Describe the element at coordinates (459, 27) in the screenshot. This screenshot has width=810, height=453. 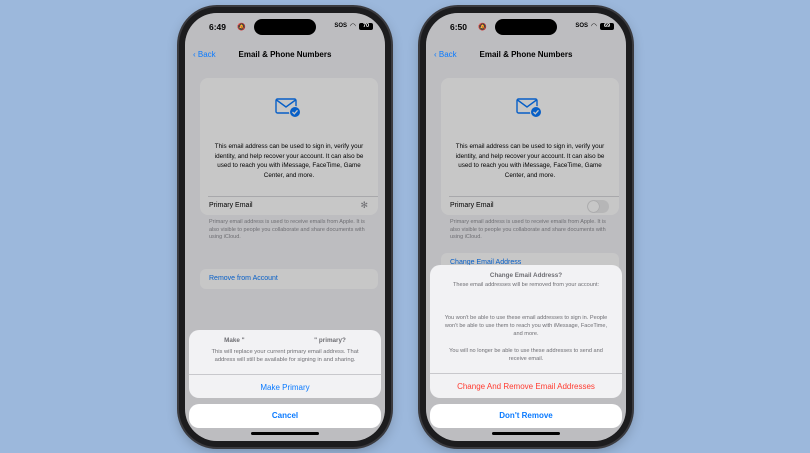
I see `status-time: 6:50` at that location.